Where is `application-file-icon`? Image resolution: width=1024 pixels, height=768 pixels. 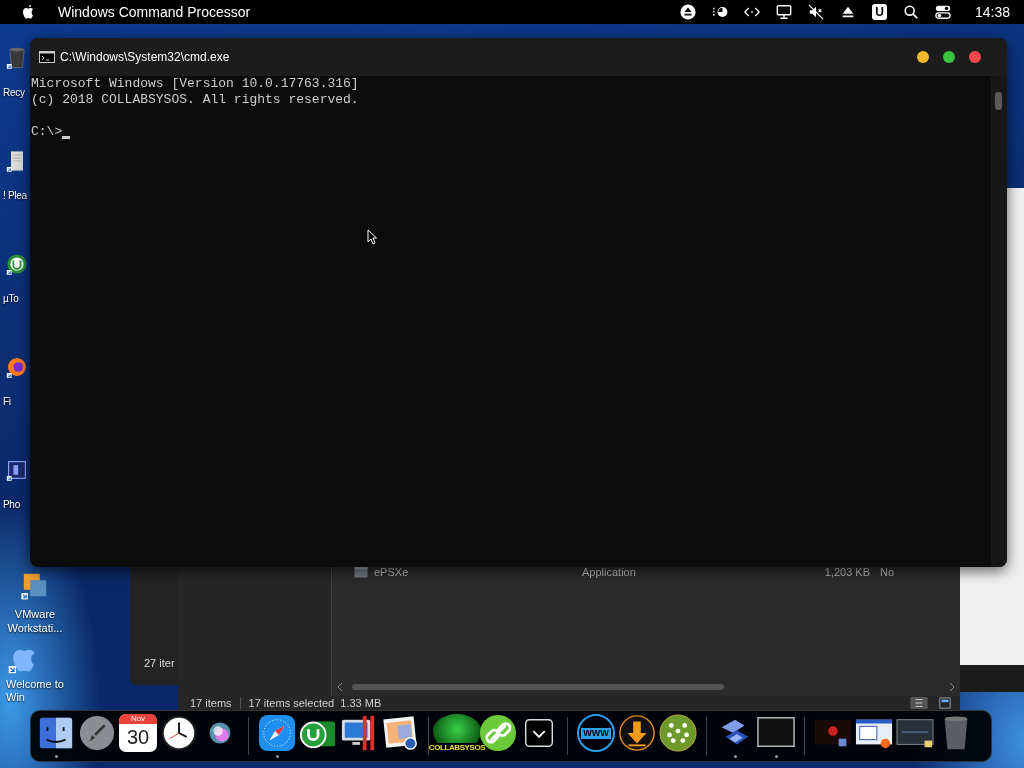 application-file-icon is located at coordinates (361, 572).